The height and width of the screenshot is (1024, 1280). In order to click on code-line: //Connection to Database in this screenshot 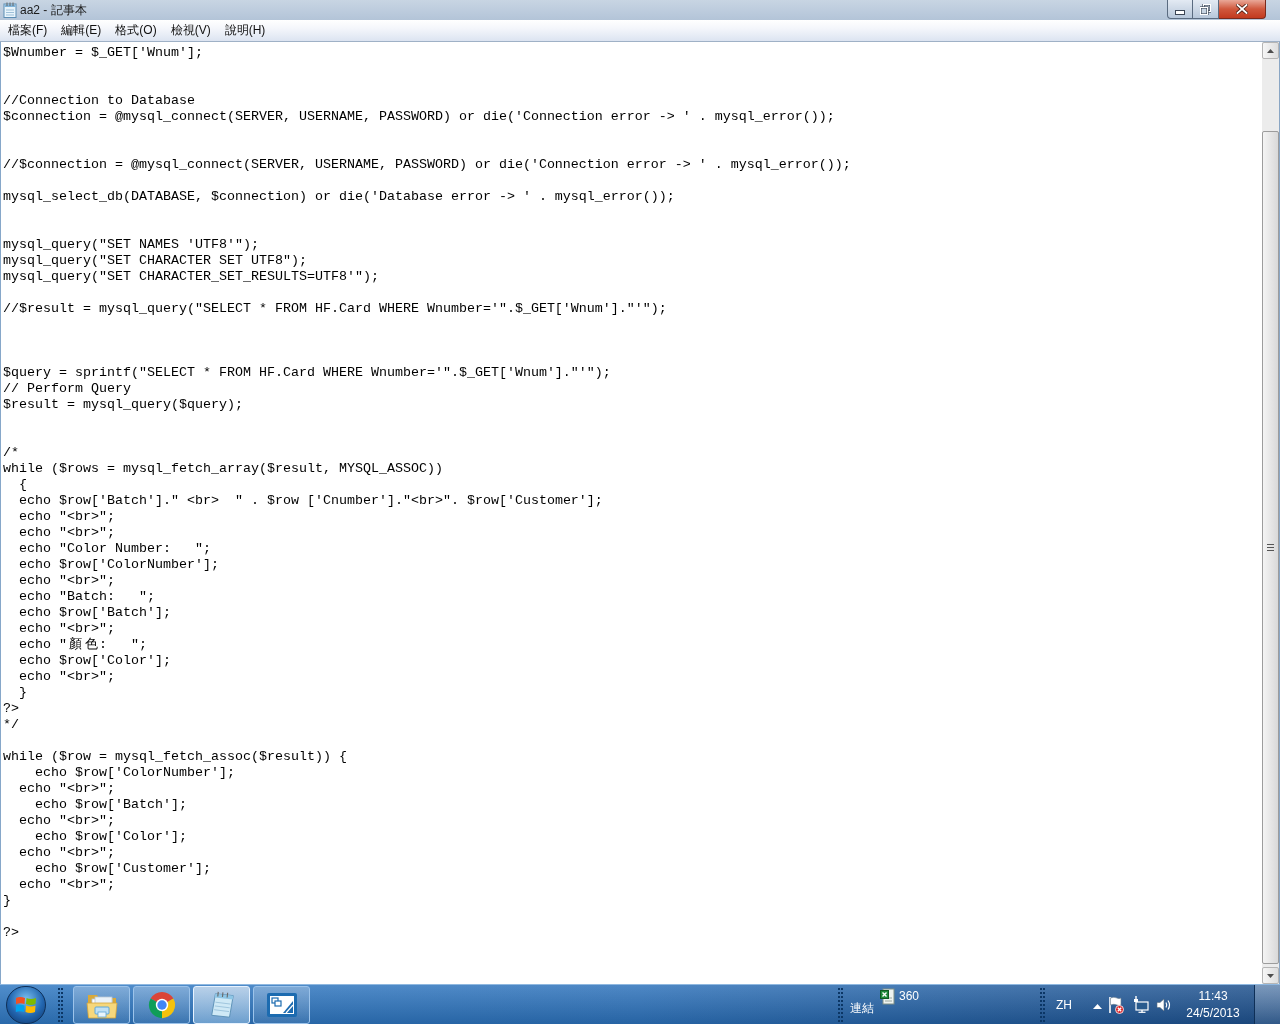, I will do `click(99, 100)`.